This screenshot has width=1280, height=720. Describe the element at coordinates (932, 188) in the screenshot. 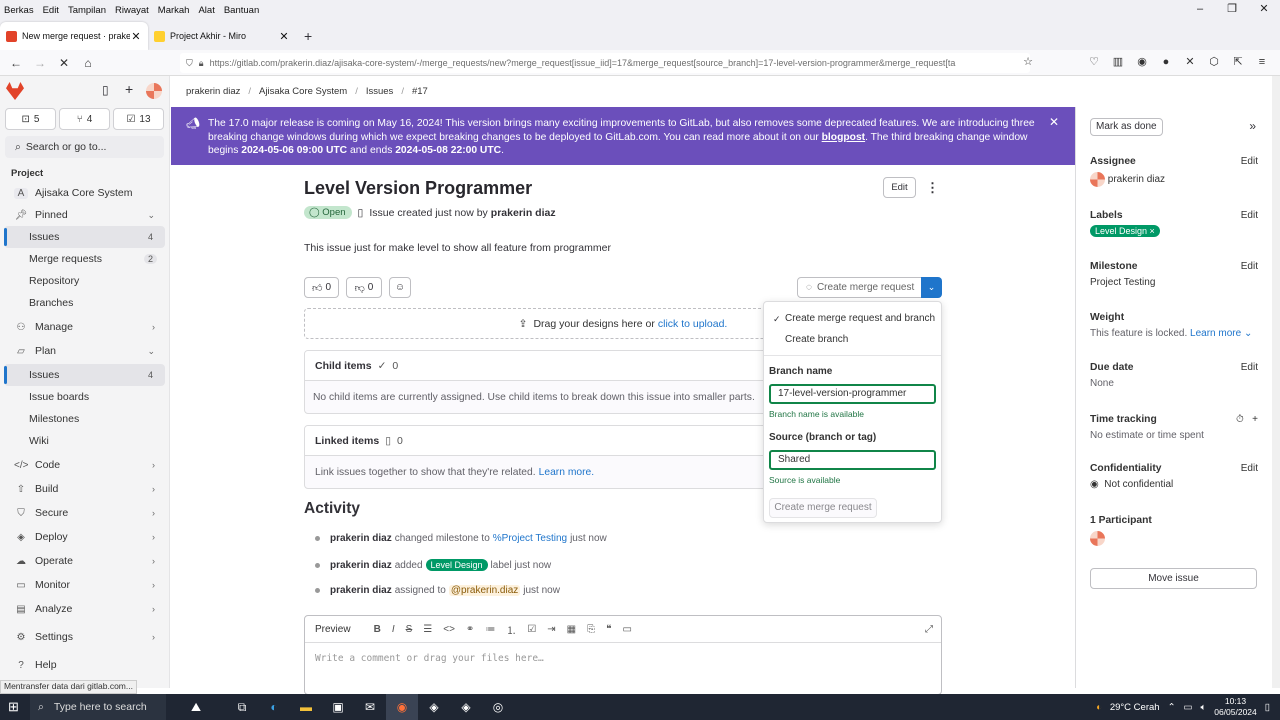

I see `more-actions-icon: ⋮` at that location.